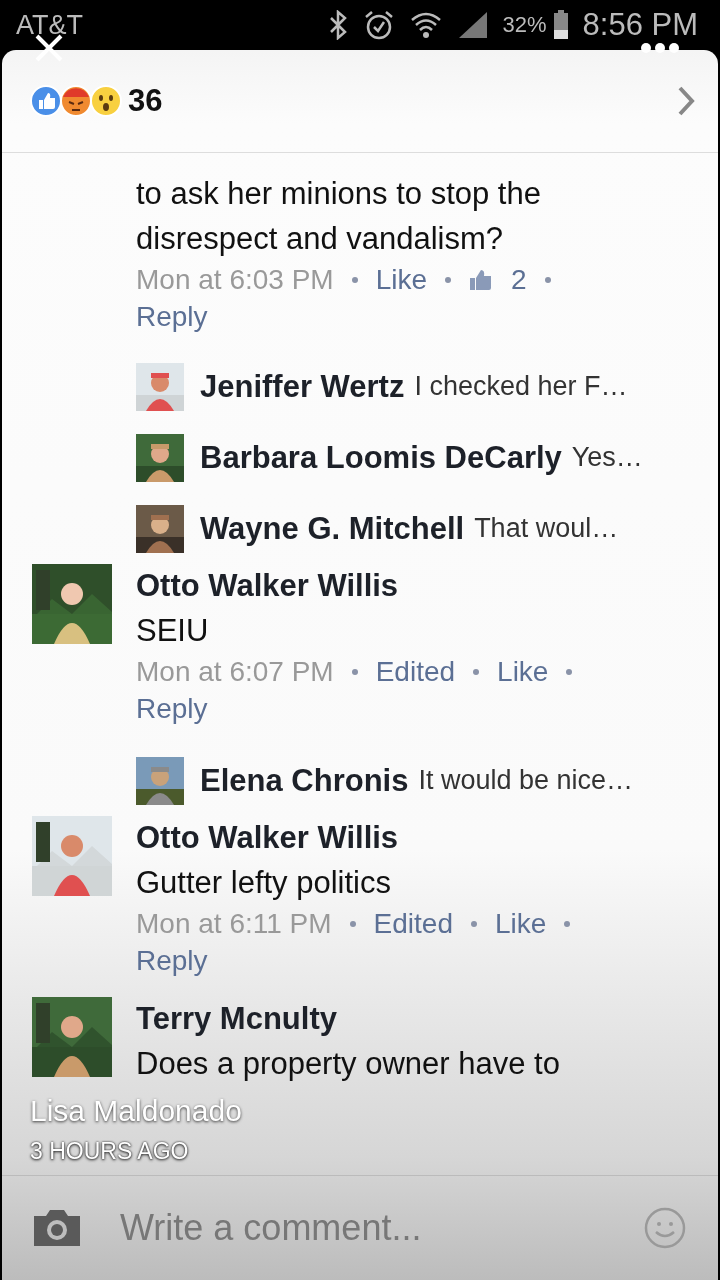 This screenshot has width=720, height=1280. What do you see at coordinates (524, 25) in the screenshot?
I see `battery-percent: 32%` at bounding box center [524, 25].